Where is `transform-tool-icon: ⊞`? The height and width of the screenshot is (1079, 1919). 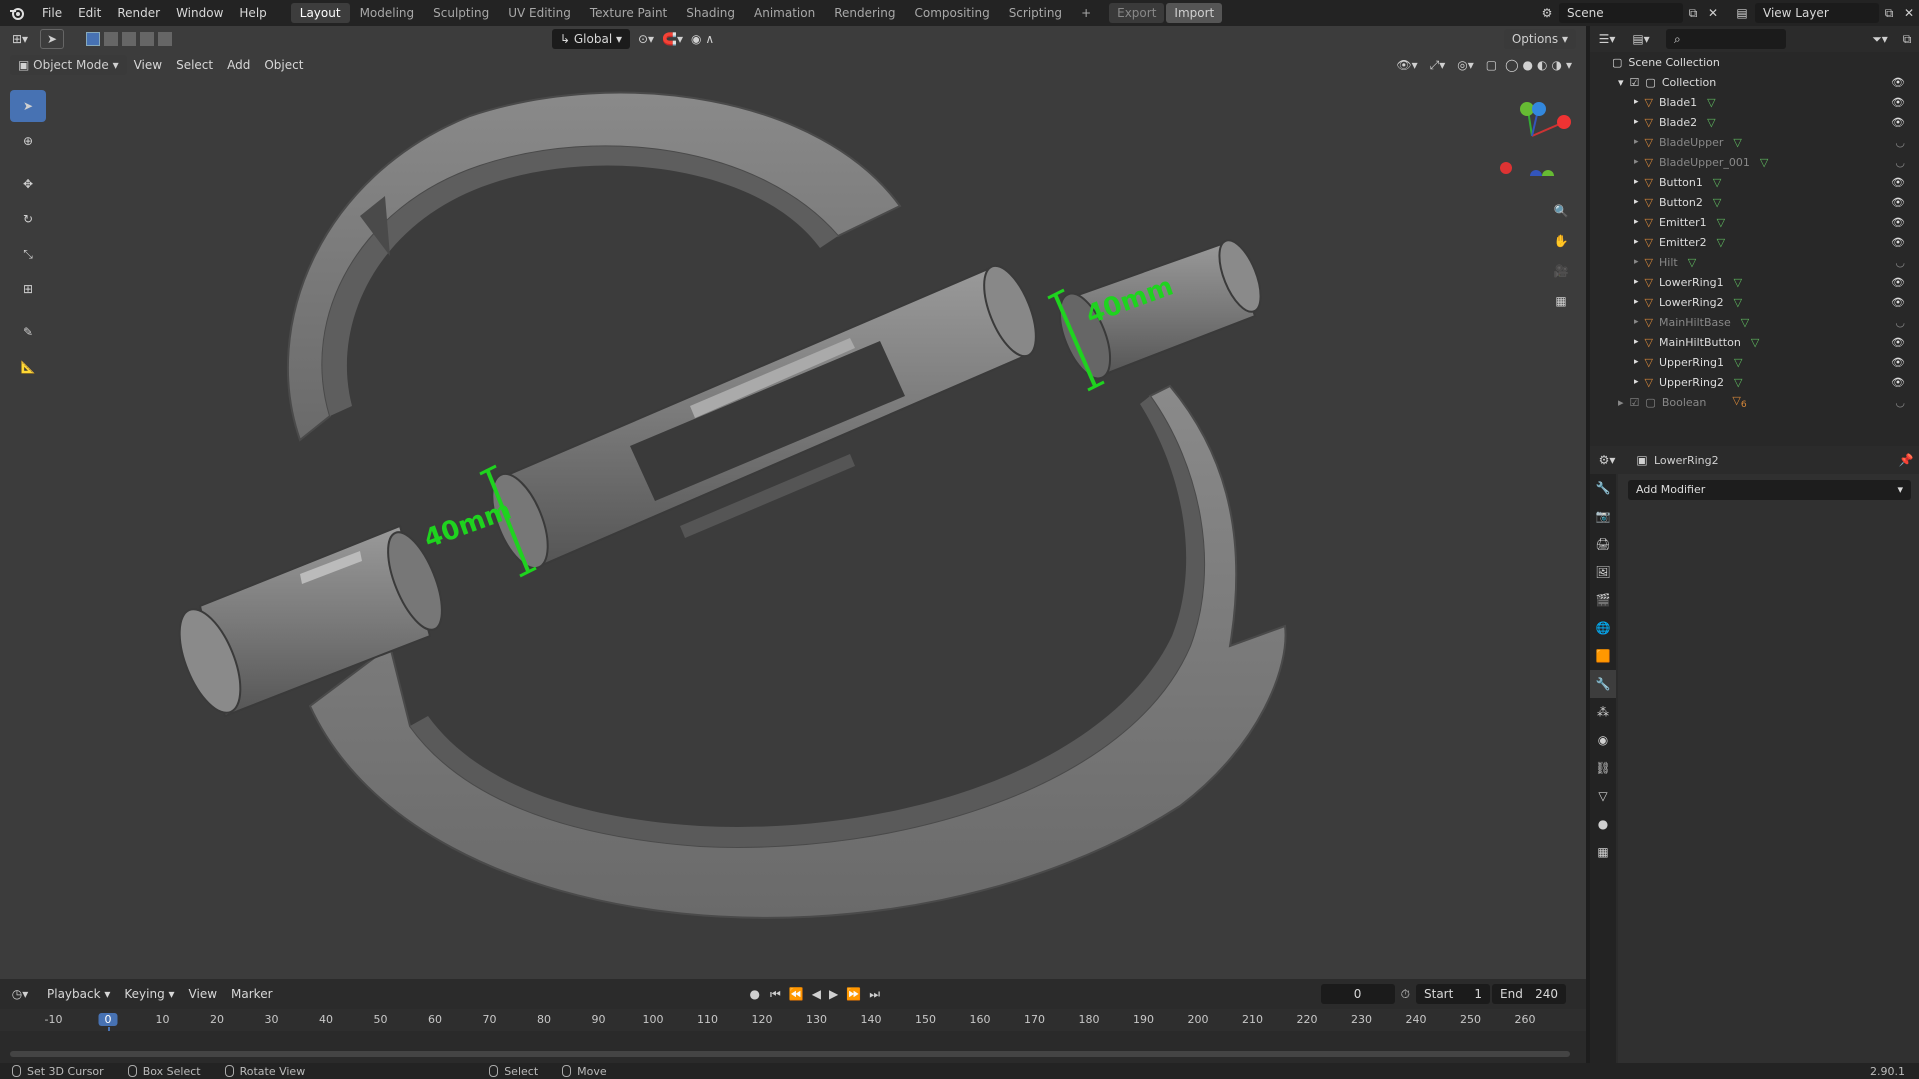
transform-tool-icon: ⊞ is located at coordinates (28, 289).